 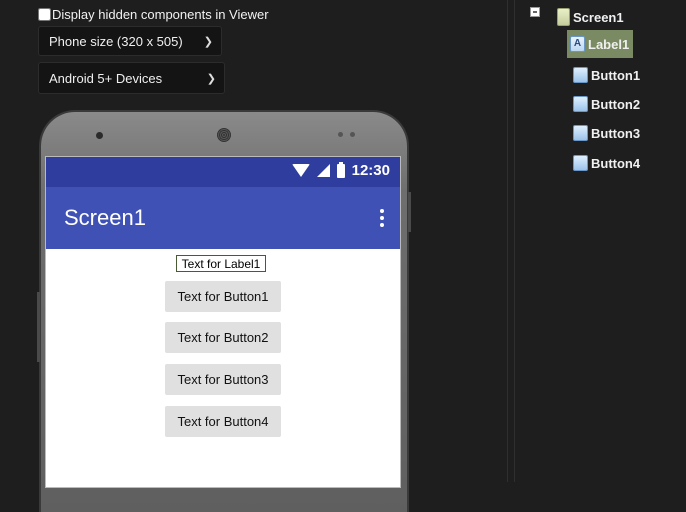 What do you see at coordinates (598, 17) in the screenshot?
I see `tree-node-label: Screen1` at bounding box center [598, 17].